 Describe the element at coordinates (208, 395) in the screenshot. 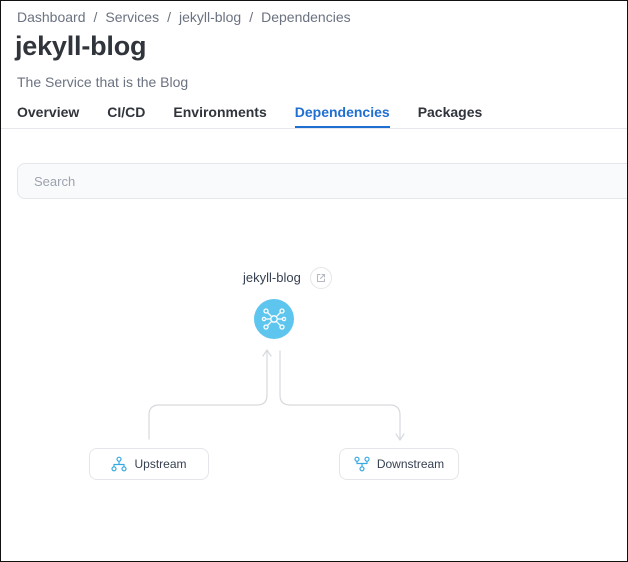

I see `upstream-connector` at that location.